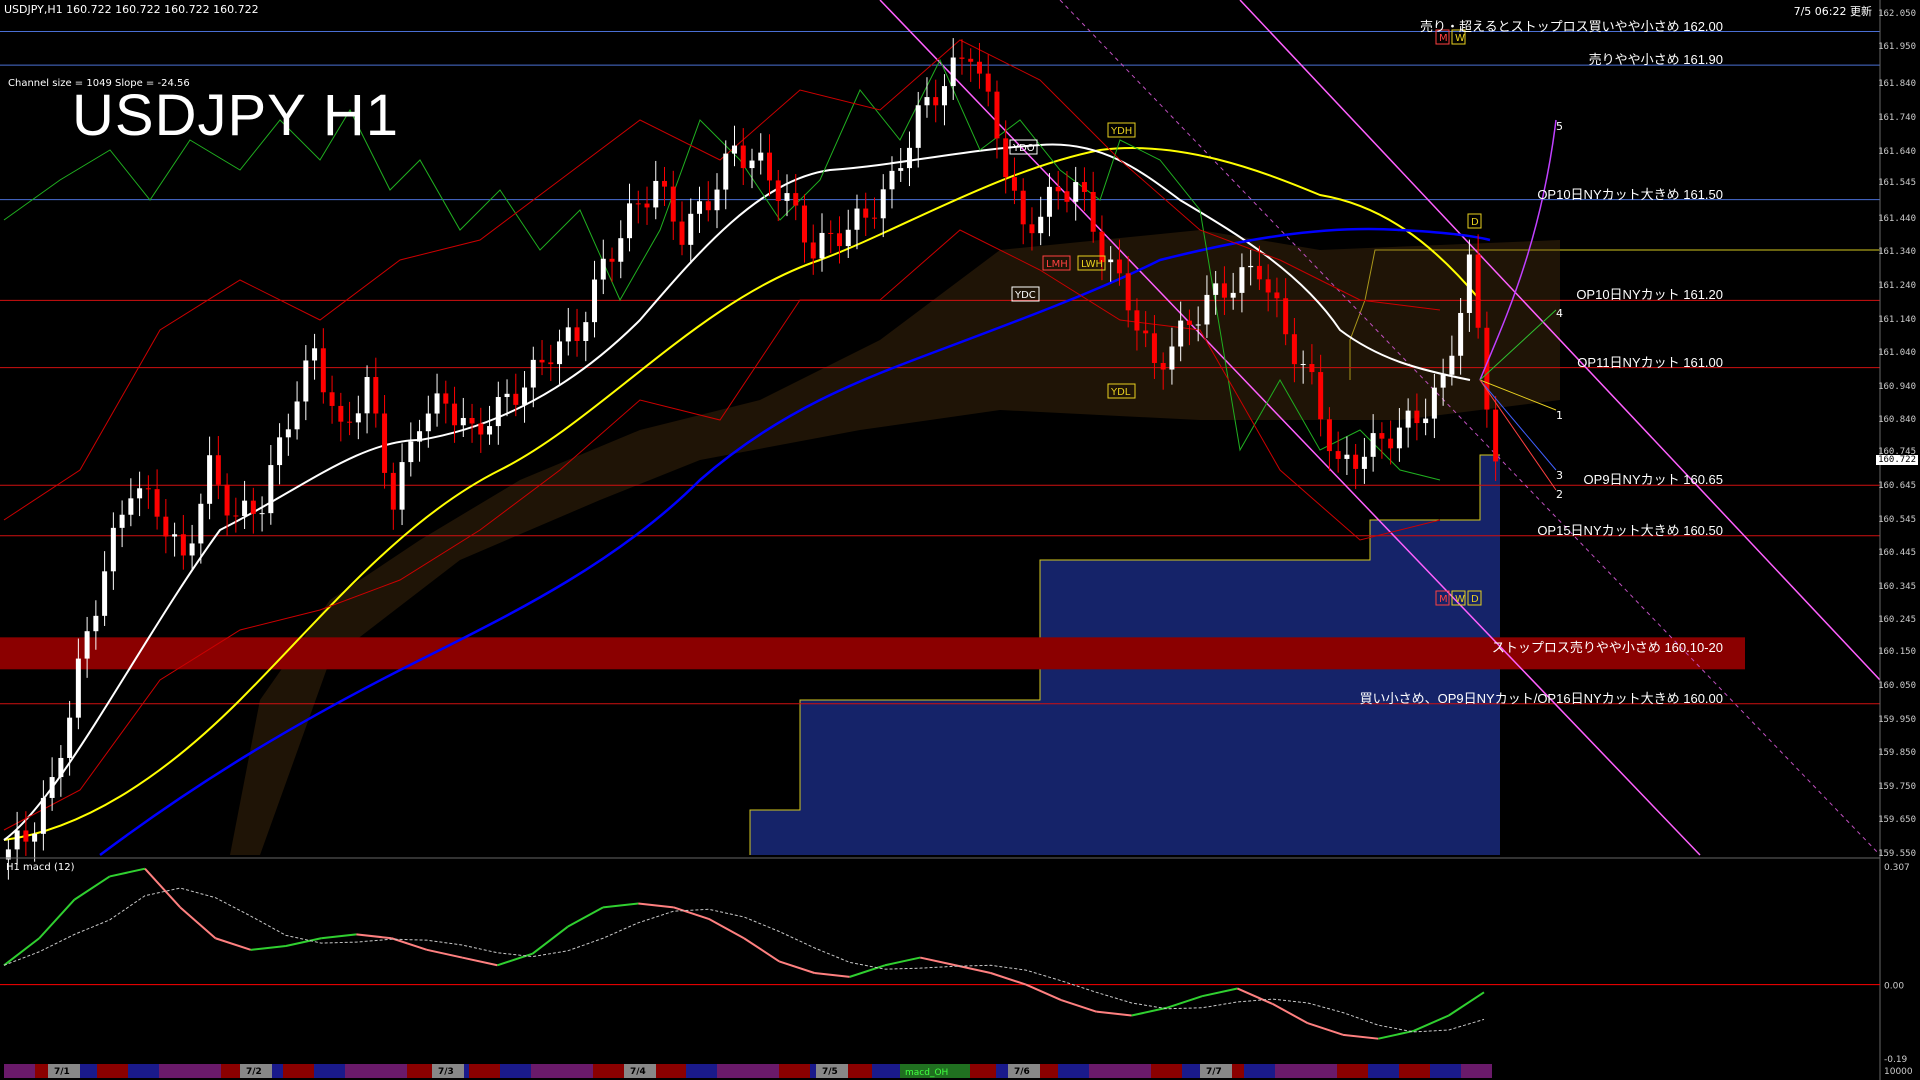 The width and height of the screenshot is (1920, 1080). I want to click on price-tick: 159.850, so click(1897, 753).